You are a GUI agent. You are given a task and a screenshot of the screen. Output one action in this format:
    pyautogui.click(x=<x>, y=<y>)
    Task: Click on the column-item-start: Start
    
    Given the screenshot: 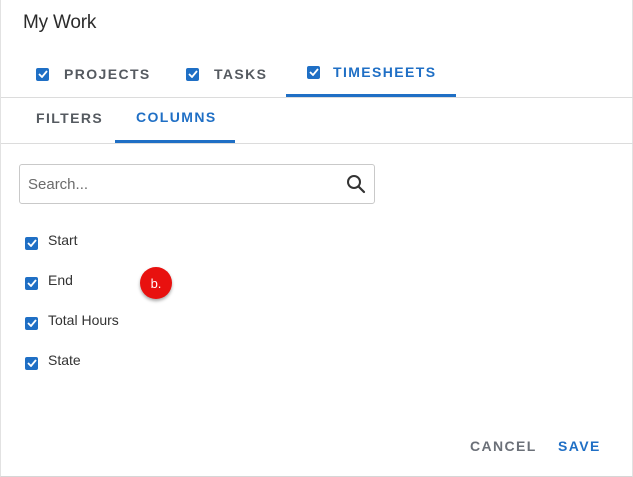 What is the action you would take?
    pyautogui.click(x=51, y=242)
    